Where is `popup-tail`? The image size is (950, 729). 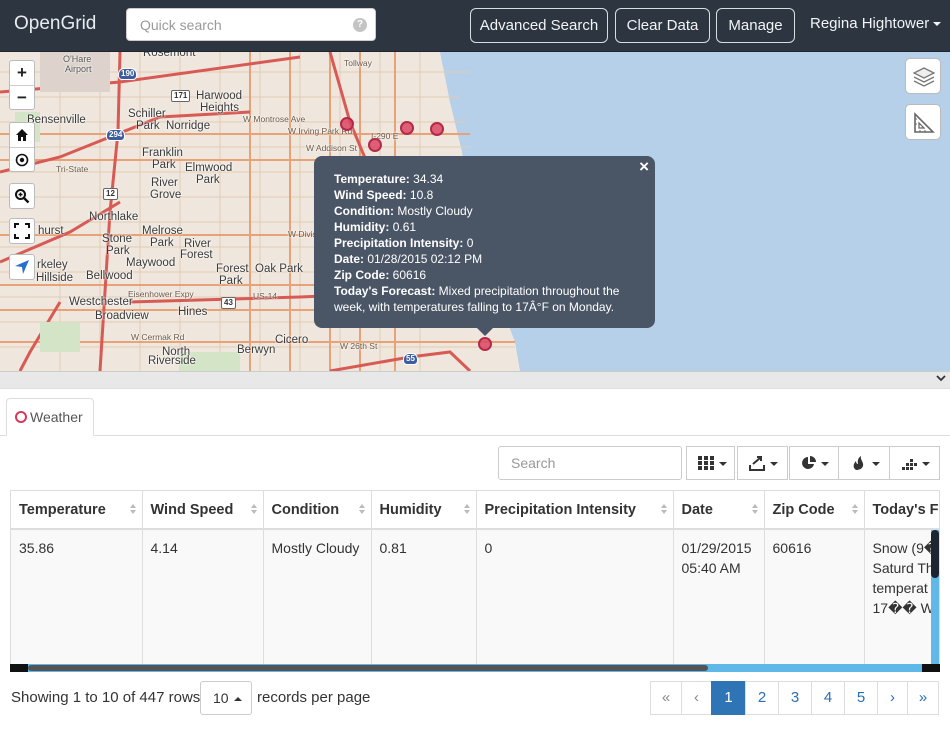
popup-tail is located at coordinates (485, 331).